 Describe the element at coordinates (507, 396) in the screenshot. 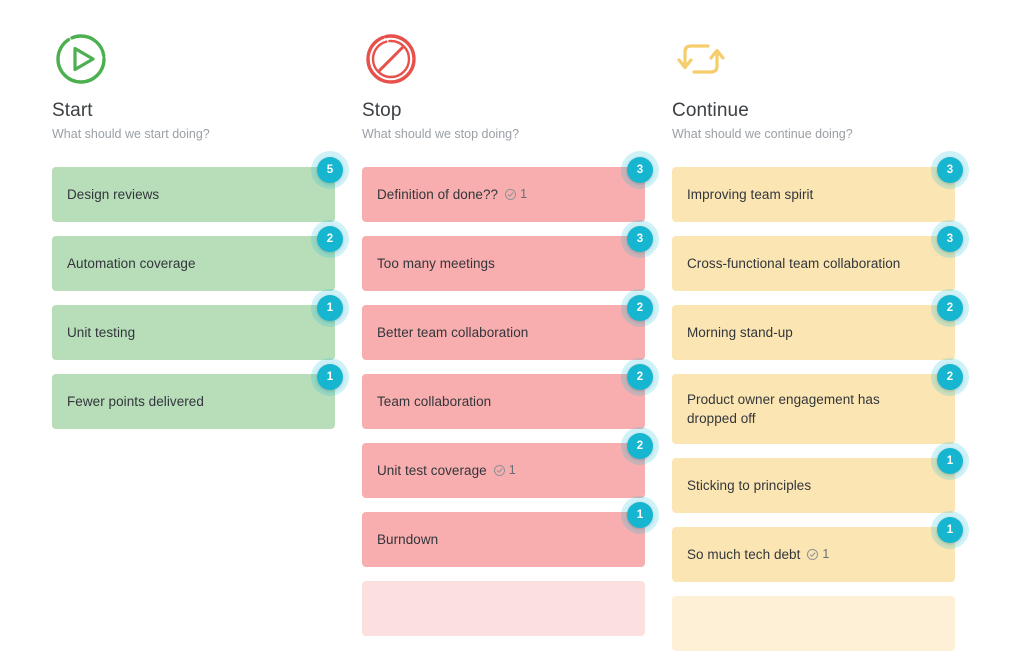

I see `retro-card: Team collaboration 2` at that location.